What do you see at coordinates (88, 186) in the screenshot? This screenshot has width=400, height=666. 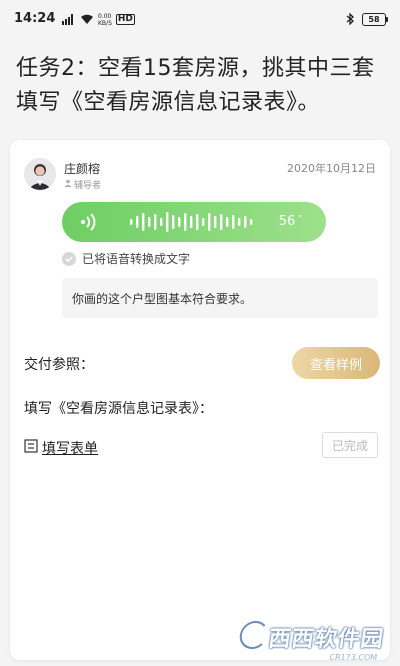 I see `mentor-role-label: 辅导者` at bounding box center [88, 186].